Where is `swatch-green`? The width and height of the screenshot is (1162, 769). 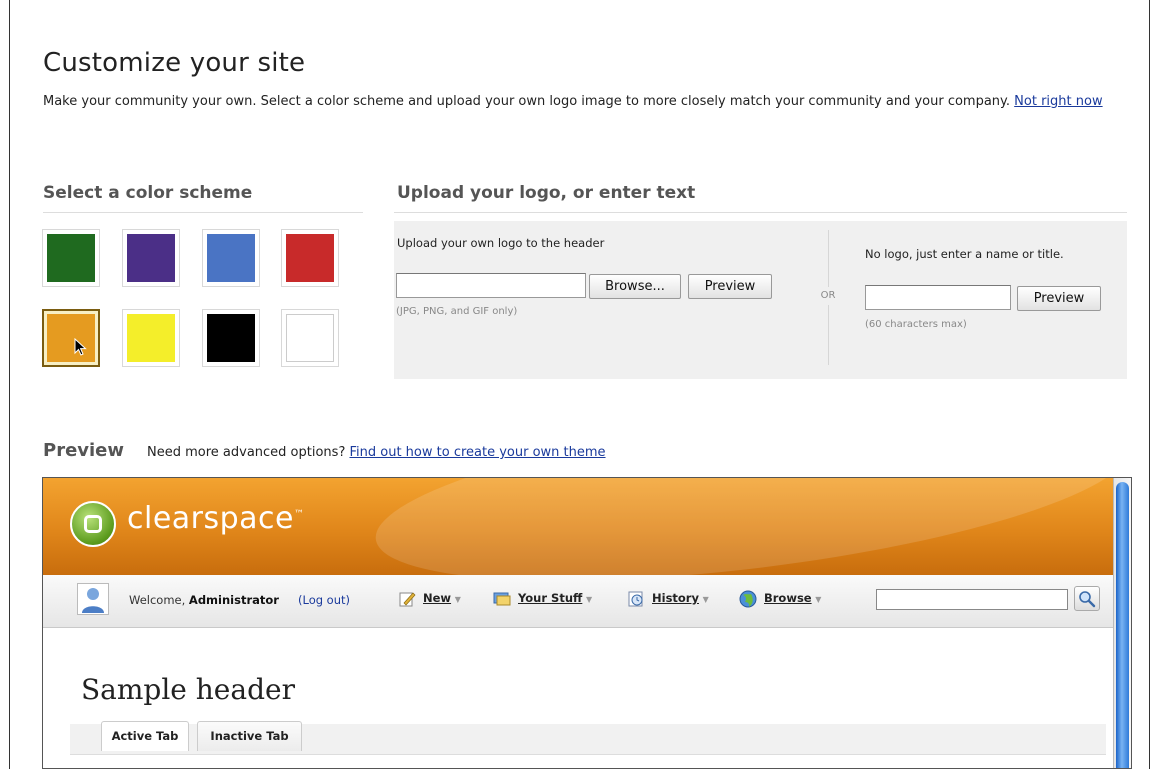
swatch-green is located at coordinates (71, 258).